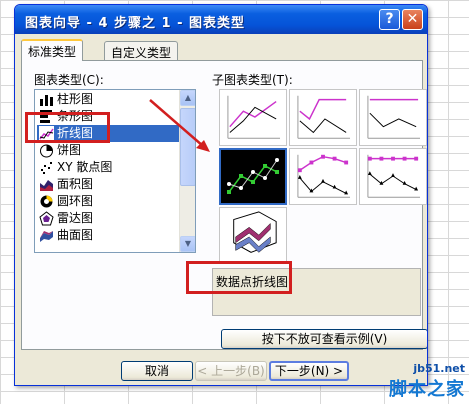  I want to click on list-item-label: 雷达图, so click(75, 218).